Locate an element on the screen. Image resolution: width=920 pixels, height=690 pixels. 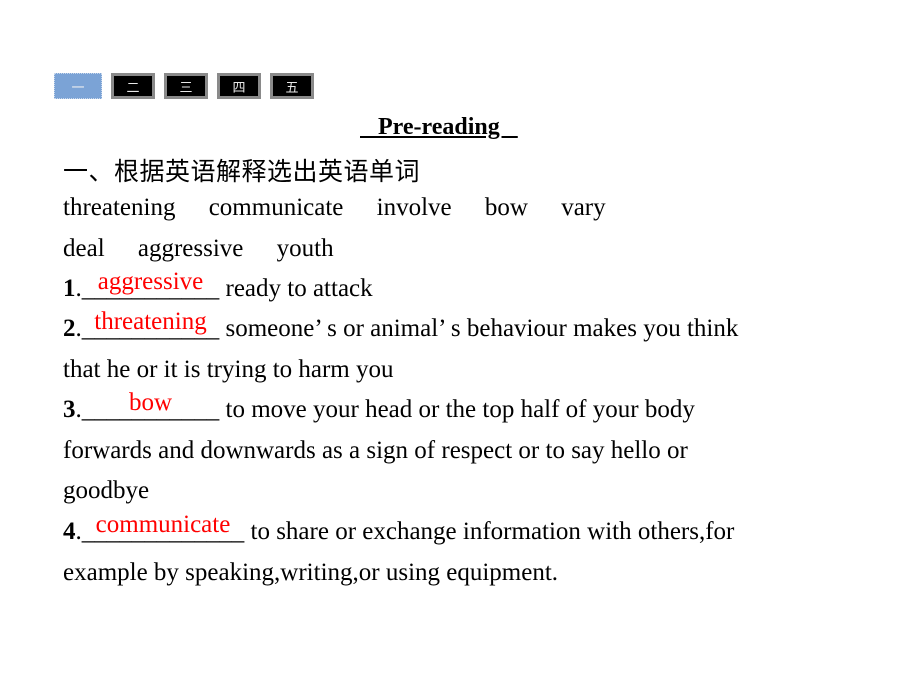
question-number: 2 is located at coordinates (69, 328).